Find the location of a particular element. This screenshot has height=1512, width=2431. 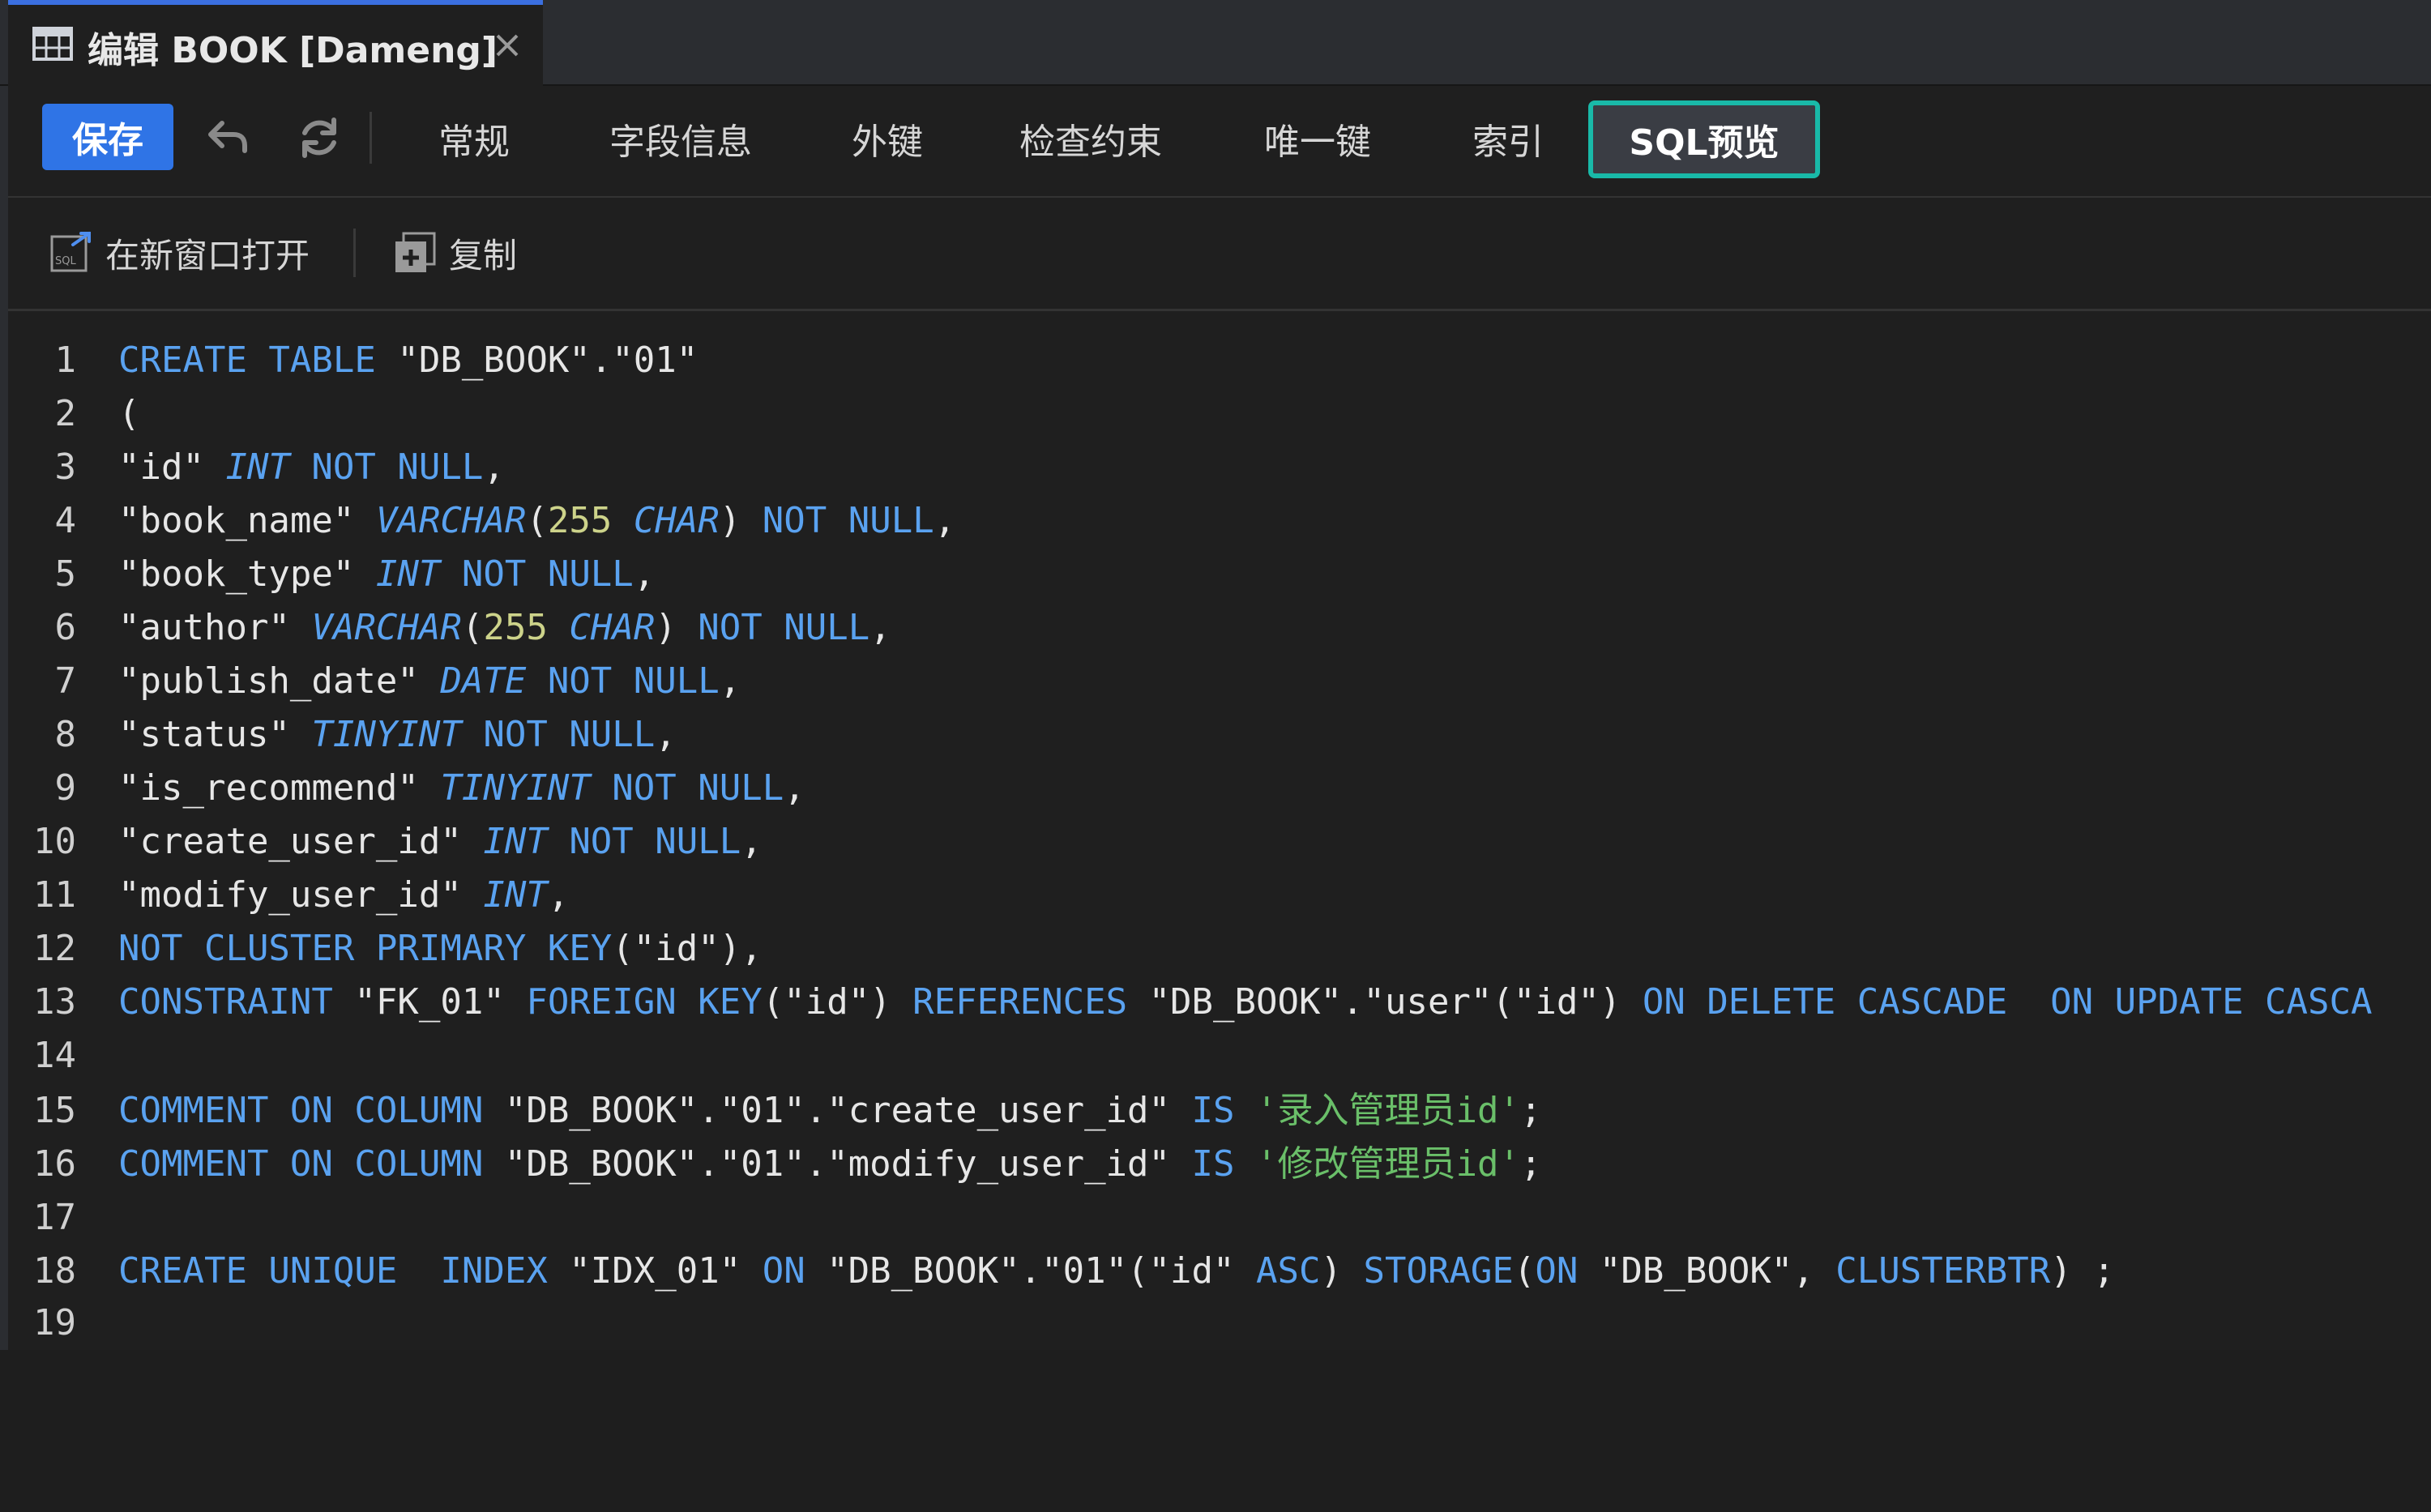

code-token: "book_name" is located at coordinates (247, 520).